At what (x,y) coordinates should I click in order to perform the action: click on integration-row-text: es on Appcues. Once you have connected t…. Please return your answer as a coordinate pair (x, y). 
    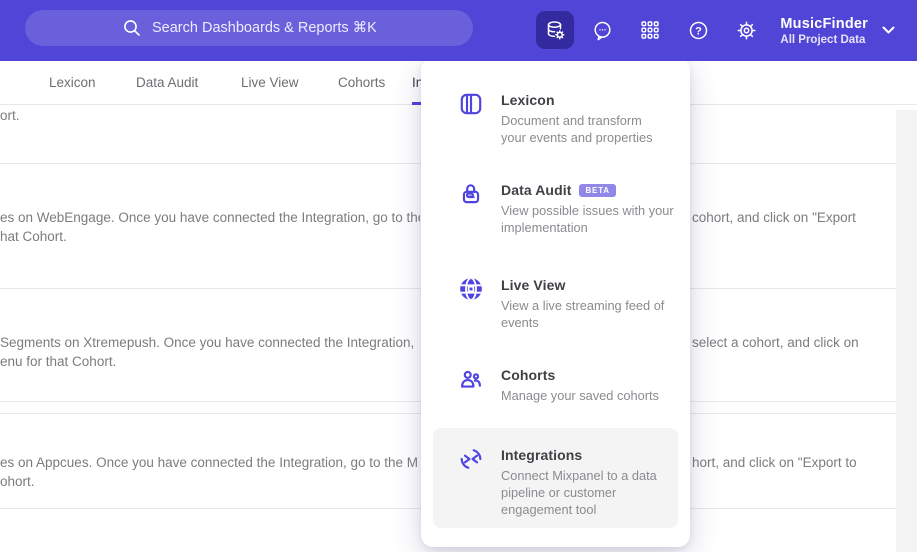
    Looking at the image, I should click on (209, 472).